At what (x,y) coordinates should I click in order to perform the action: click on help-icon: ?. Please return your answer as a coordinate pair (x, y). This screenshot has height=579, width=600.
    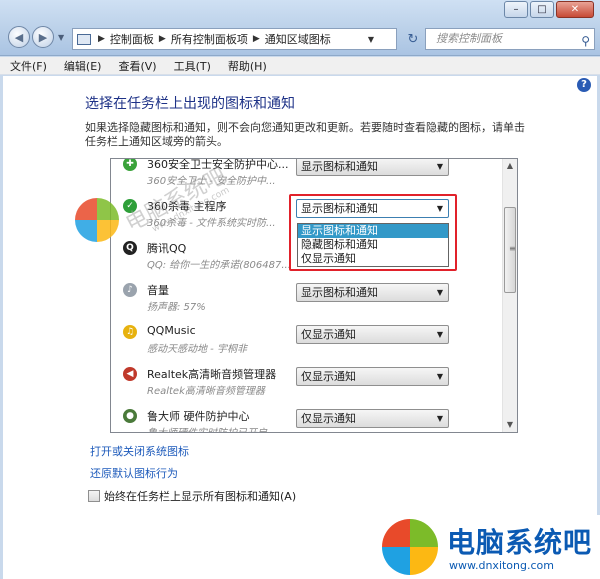
    Looking at the image, I should click on (584, 85).